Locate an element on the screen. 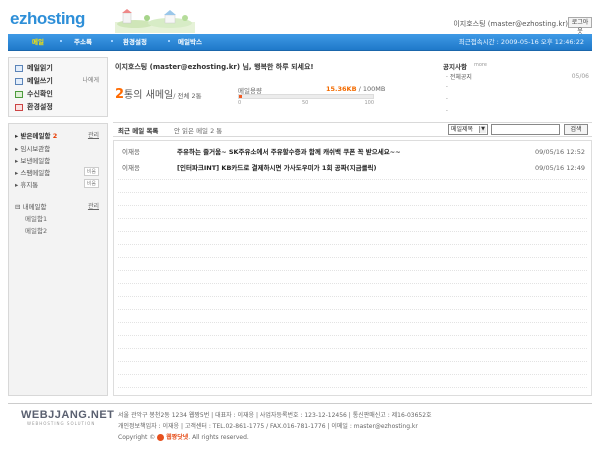 The height and width of the screenshot is (452, 600). tab-recent-mail: 최근 메일 목록 is located at coordinates (138, 130).